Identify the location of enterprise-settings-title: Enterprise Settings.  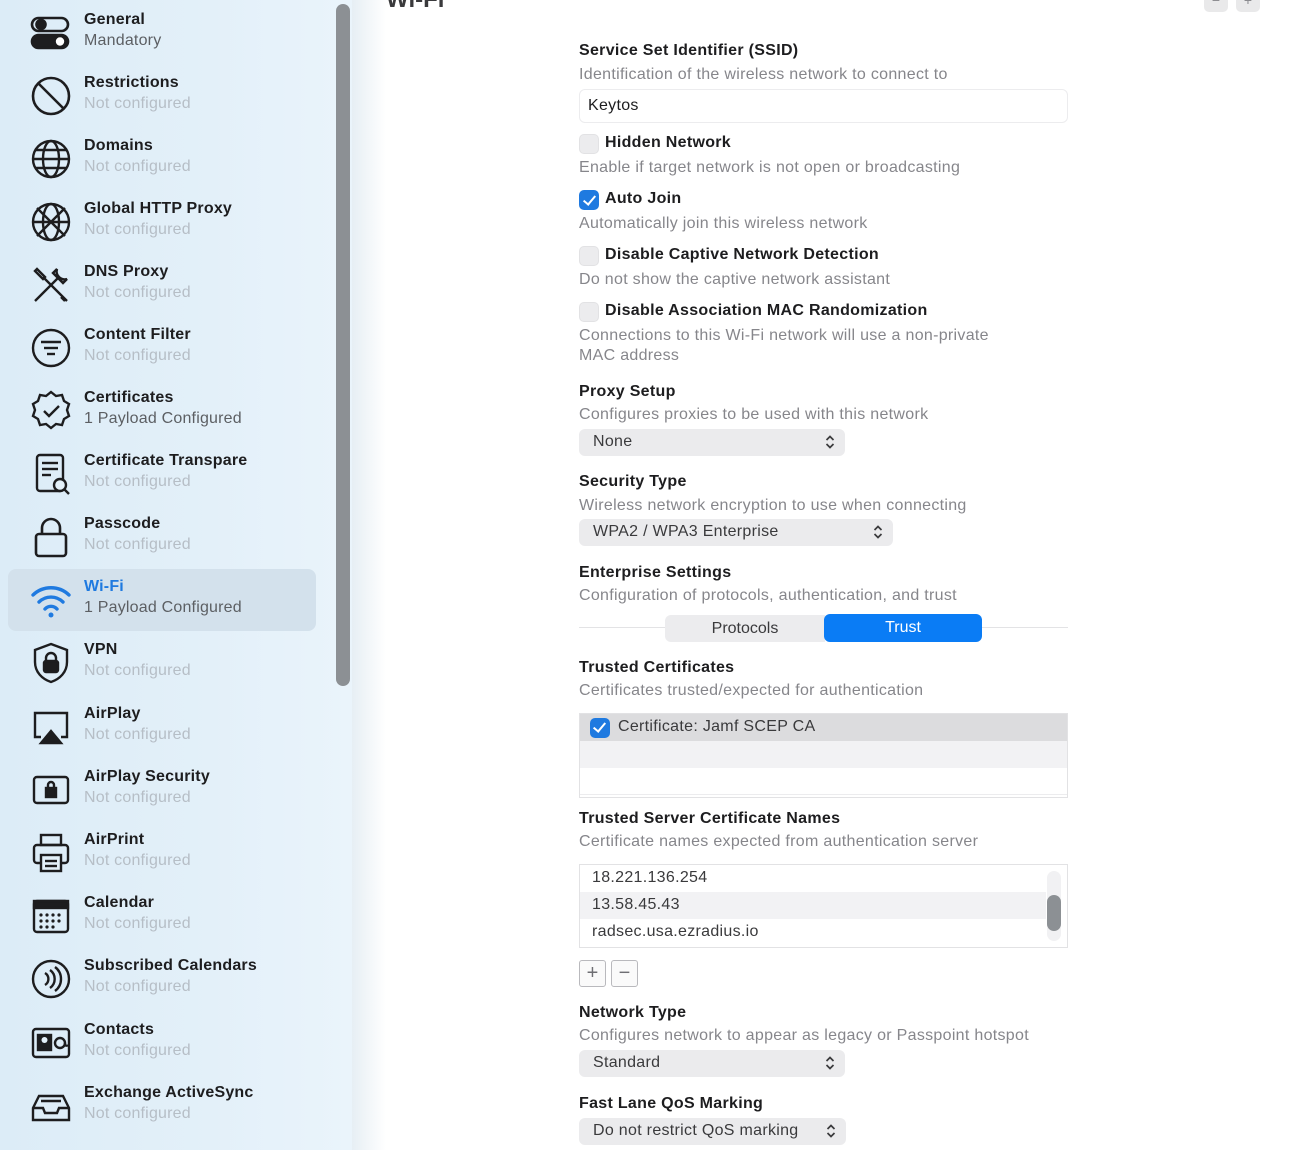
(655, 572).